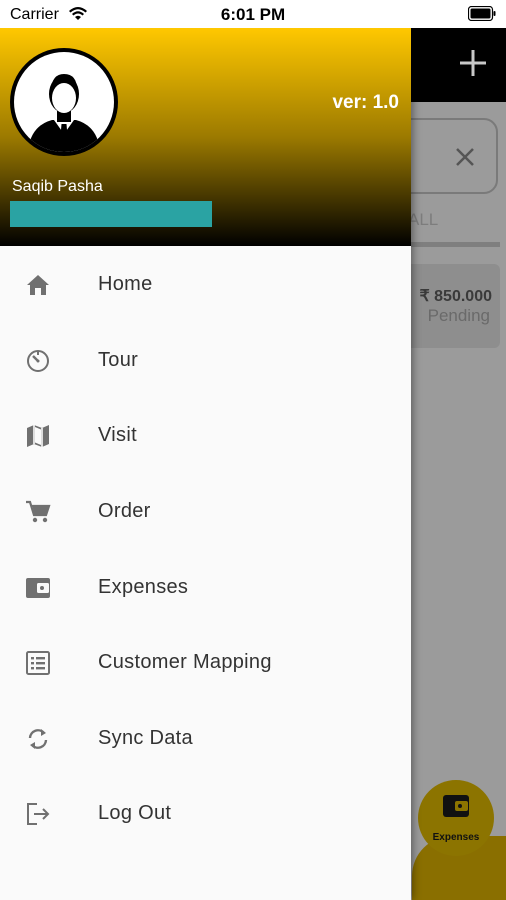 This screenshot has width=506, height=900. What do you see at coordinates (38, 739) in the screenshot?
I see `sync-icon` at bounding box center [38, 739].